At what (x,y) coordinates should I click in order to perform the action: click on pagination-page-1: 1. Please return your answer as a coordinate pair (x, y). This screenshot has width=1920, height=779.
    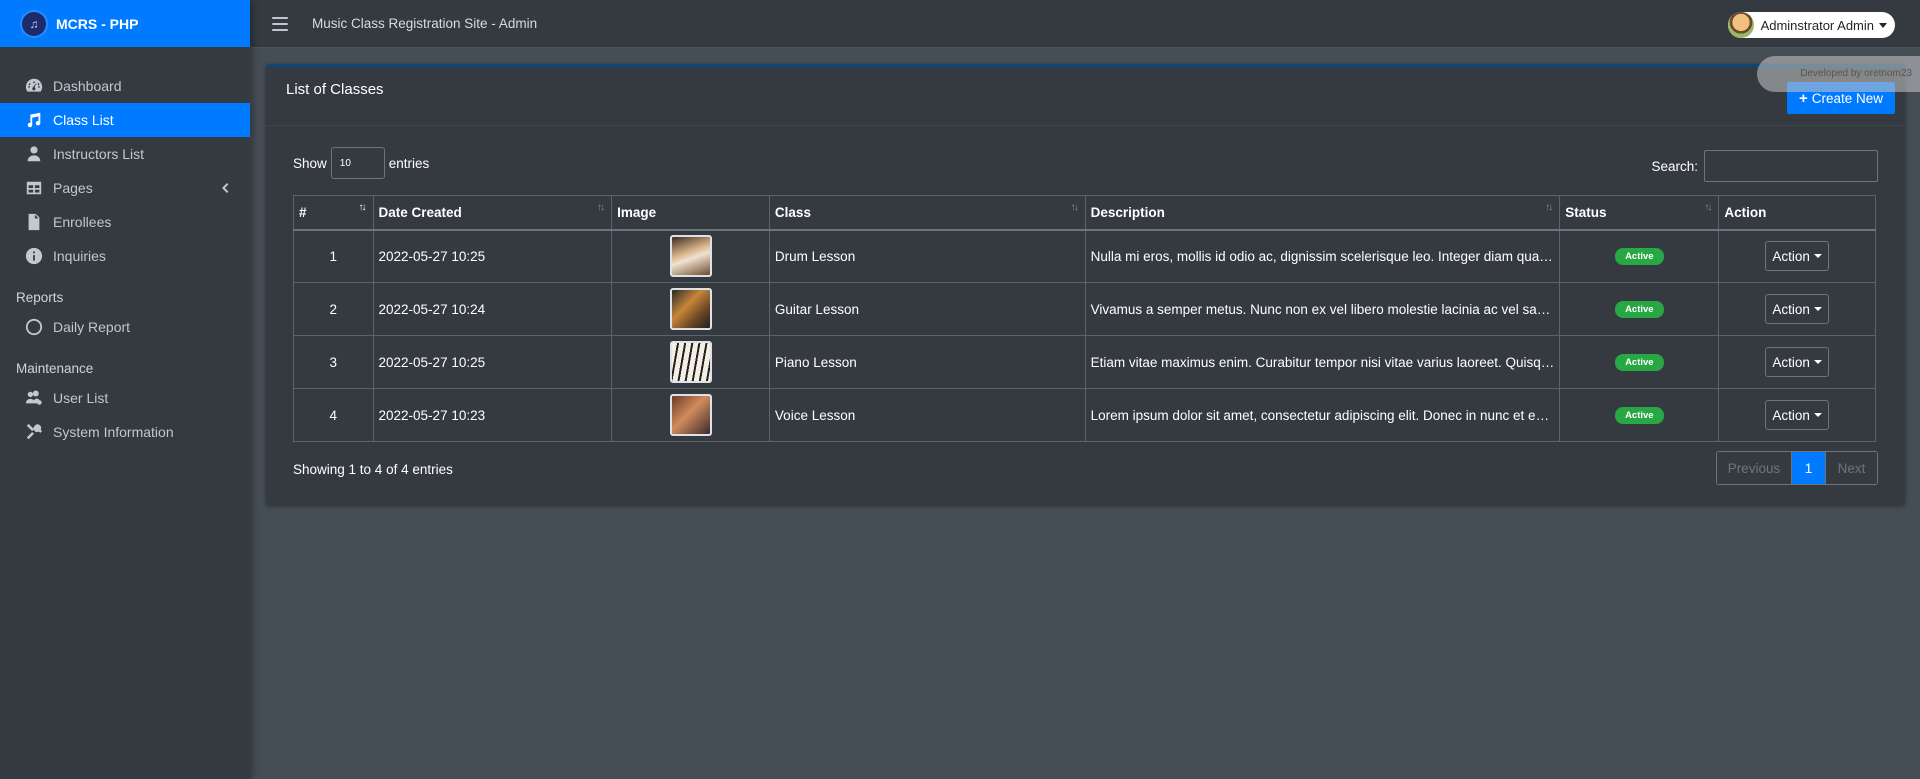
    Looking at the image, I should click on (1808, 468).